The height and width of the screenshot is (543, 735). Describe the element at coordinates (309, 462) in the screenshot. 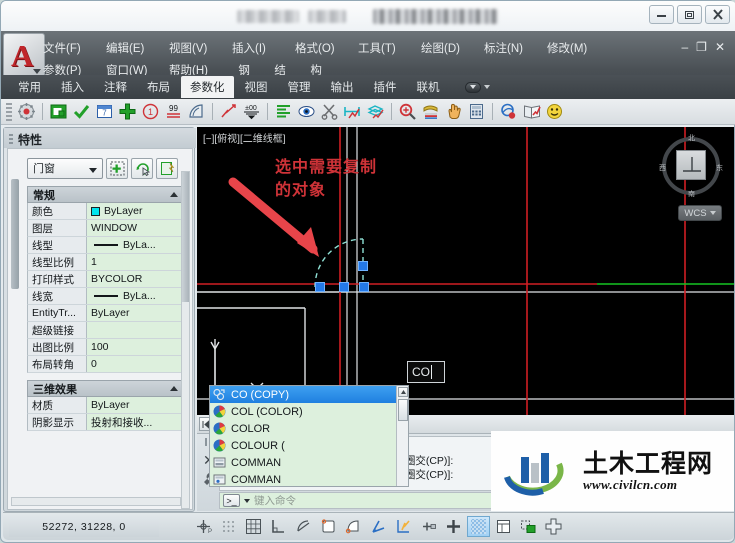

I see `autocomplete-item-command-1: COMMAN` at that location.